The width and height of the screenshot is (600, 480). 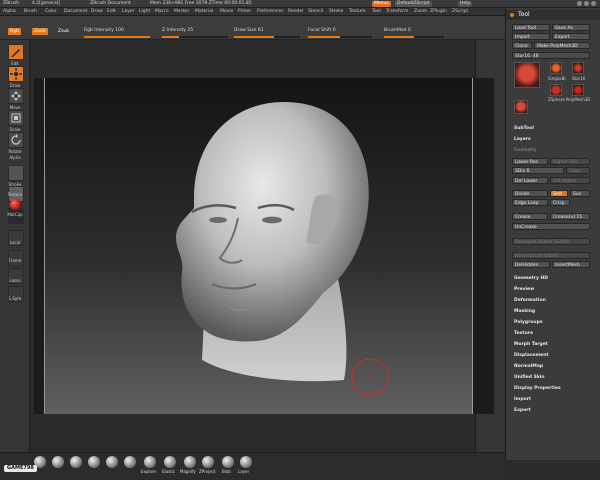 What do you see at coordinates (315, 11) in the screenshot?
I see `menu-stencil: Stencil` at bounding box center [315, 11].